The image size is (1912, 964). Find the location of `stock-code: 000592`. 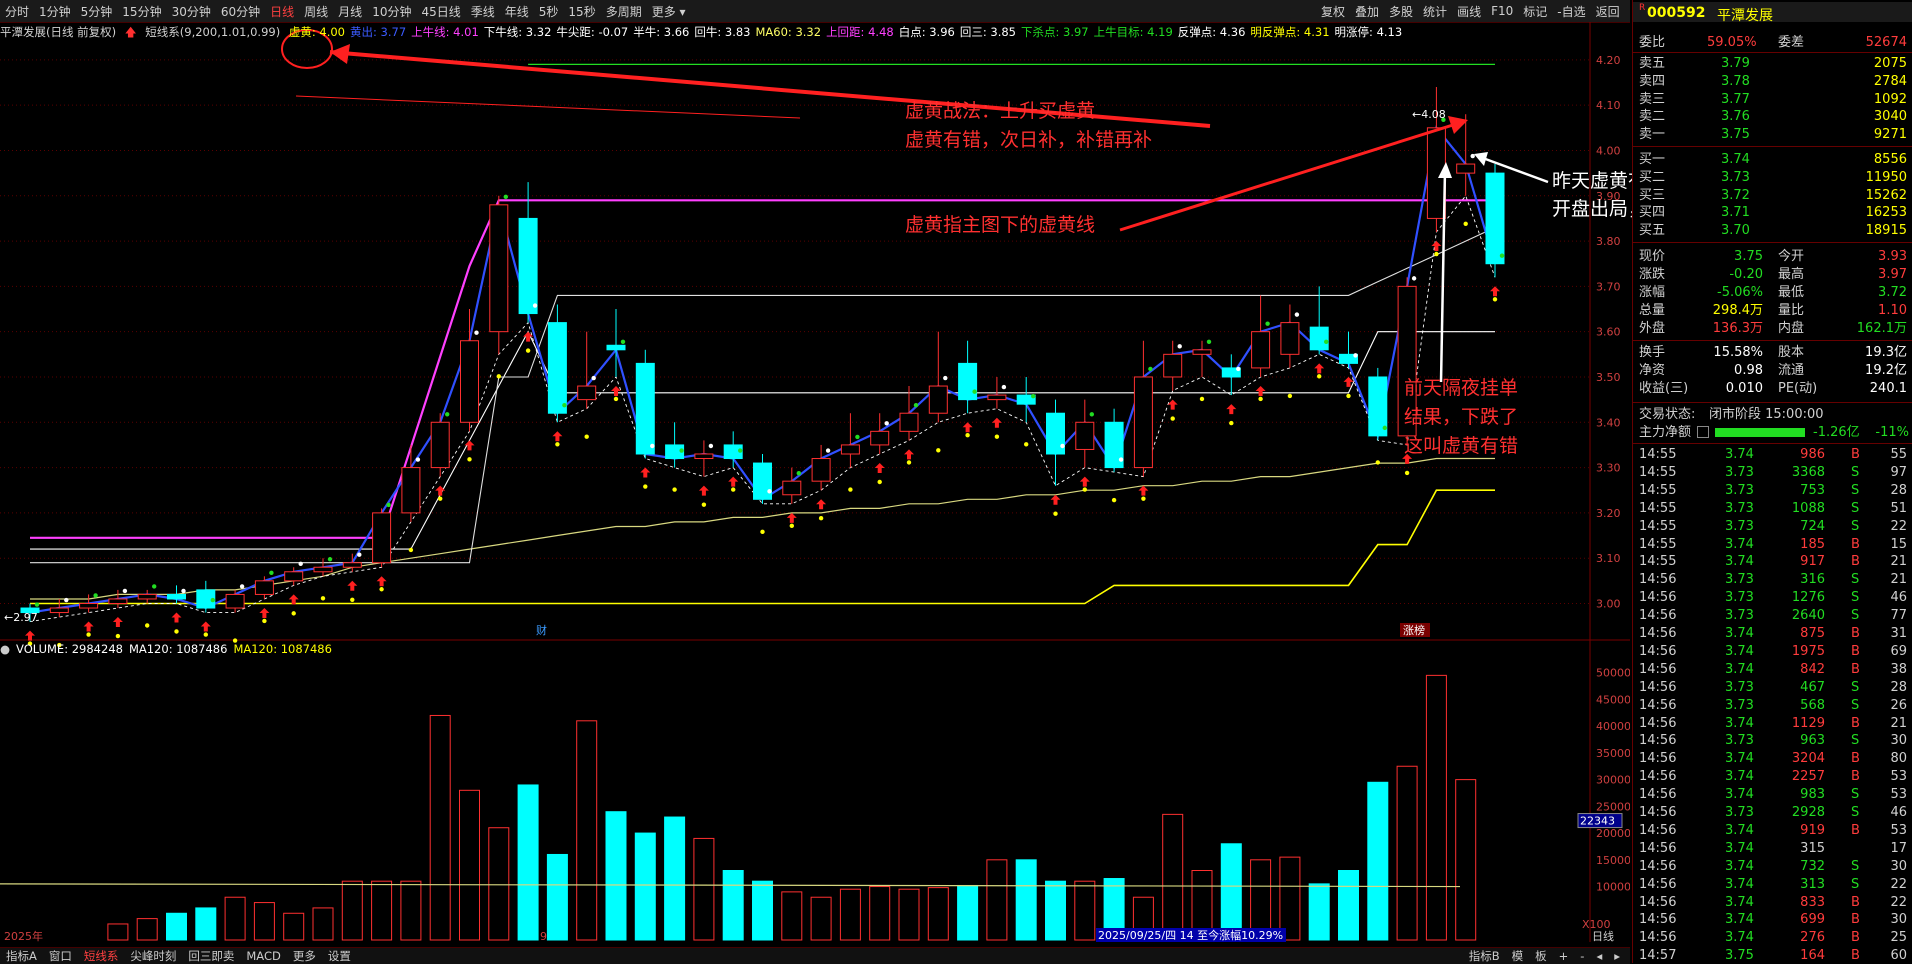

stock-code: 000592 is located at coordinates (1676, 13).